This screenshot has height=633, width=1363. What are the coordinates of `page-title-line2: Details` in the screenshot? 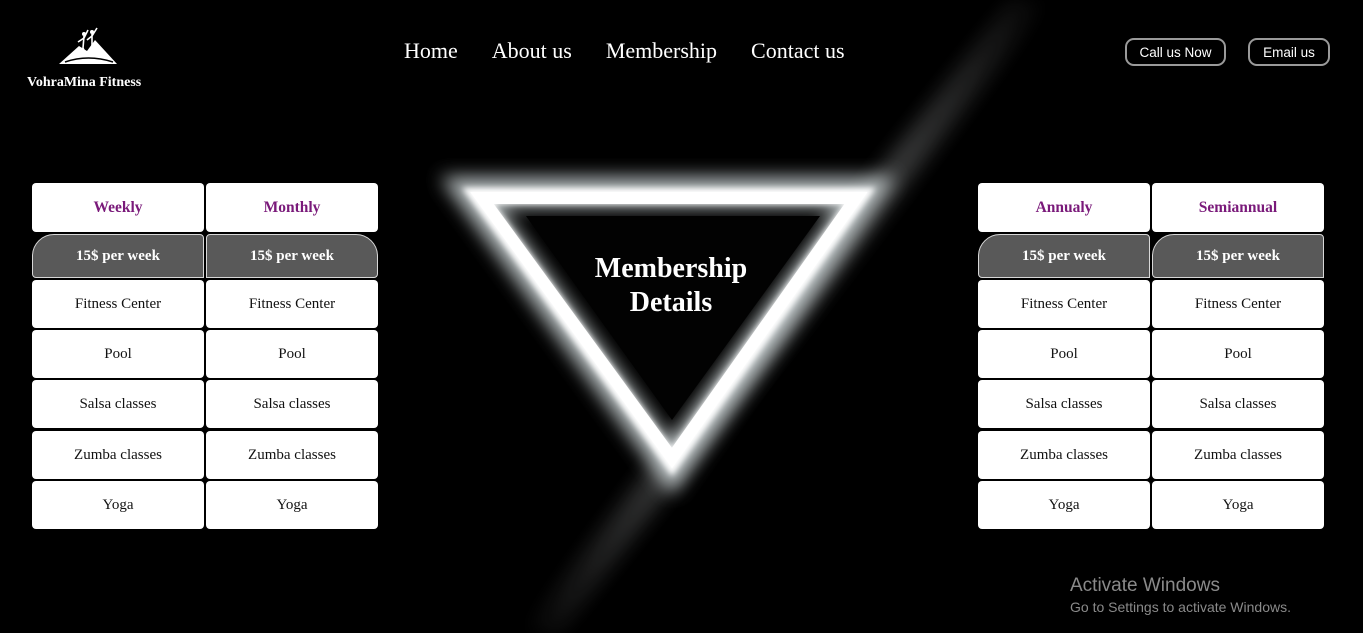 It's located at (671, 302).